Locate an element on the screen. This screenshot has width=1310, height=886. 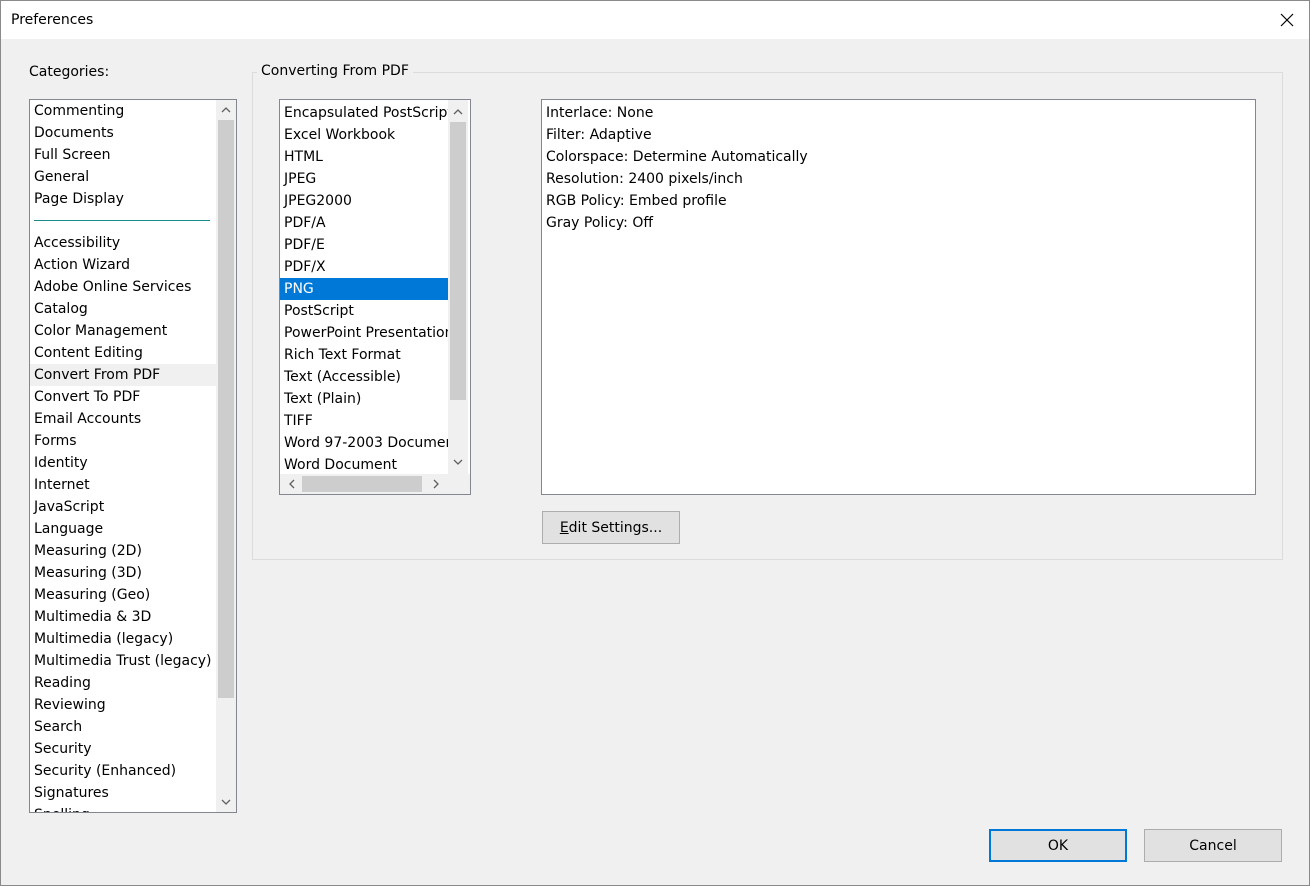
close-button is located at coordinates (1287, 20).